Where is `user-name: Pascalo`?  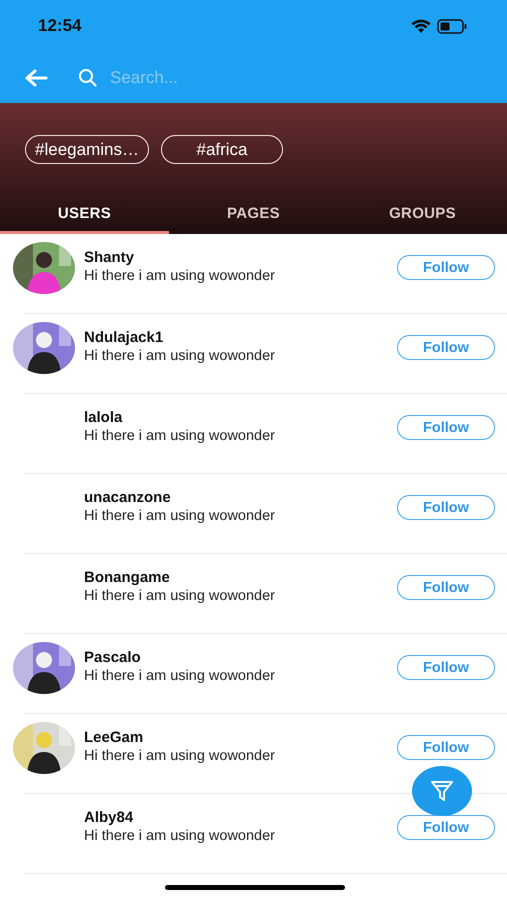
user-name: Pascalo is located at coordinates (113, 657).